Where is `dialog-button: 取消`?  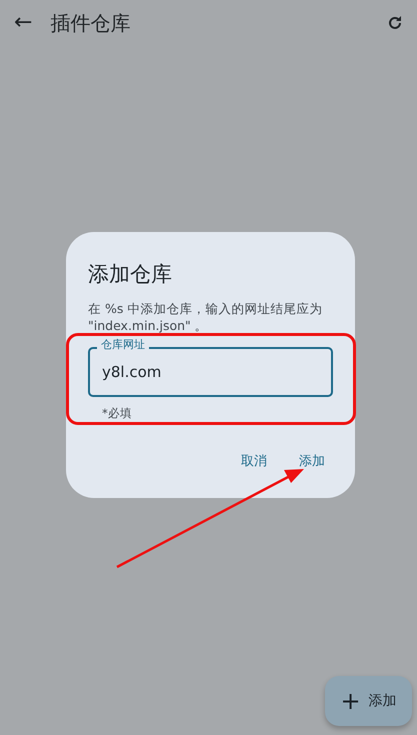
dialog-button: 取消 is located at coordinates (254, 462).